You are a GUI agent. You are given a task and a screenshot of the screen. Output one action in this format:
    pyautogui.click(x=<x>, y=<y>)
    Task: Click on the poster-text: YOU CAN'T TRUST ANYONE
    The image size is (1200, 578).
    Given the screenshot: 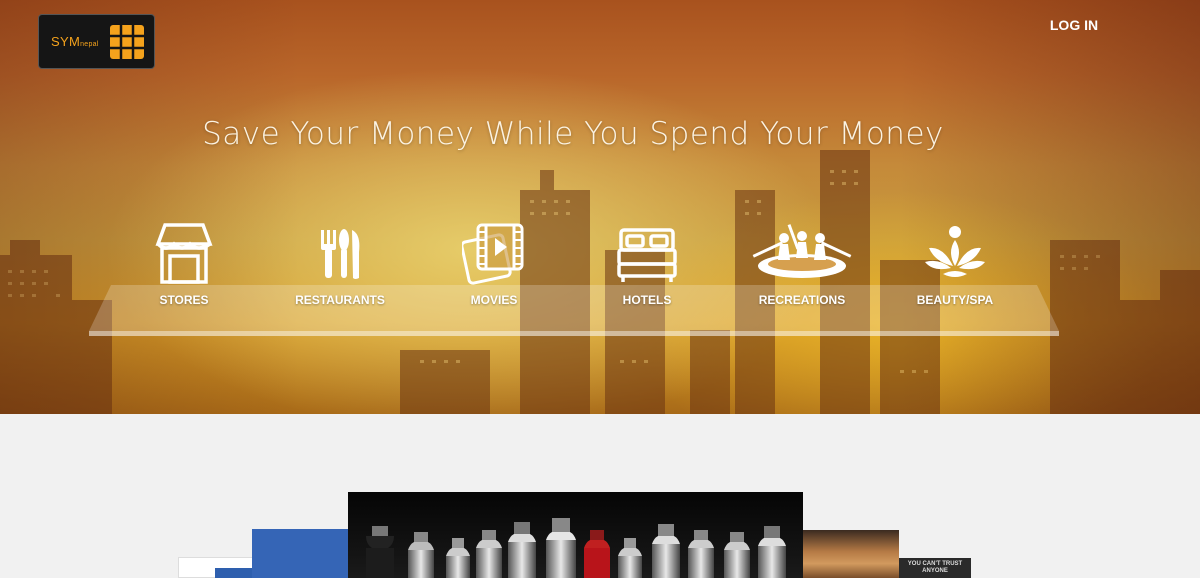 What is the action you would take?
    pyautogui.click(x=935, y=567)
    